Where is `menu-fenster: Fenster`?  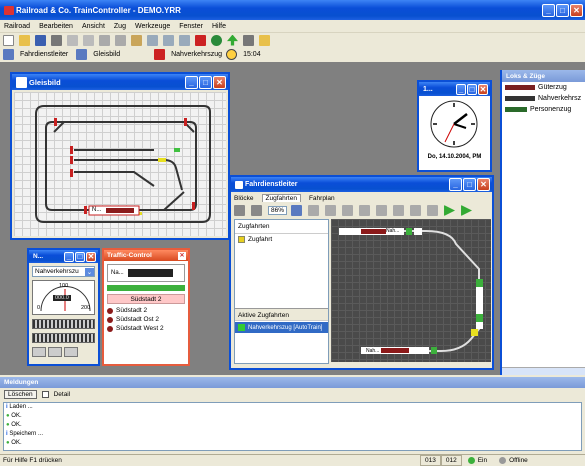 menu-fenster: Fenster is located at coordinates (191, 26).